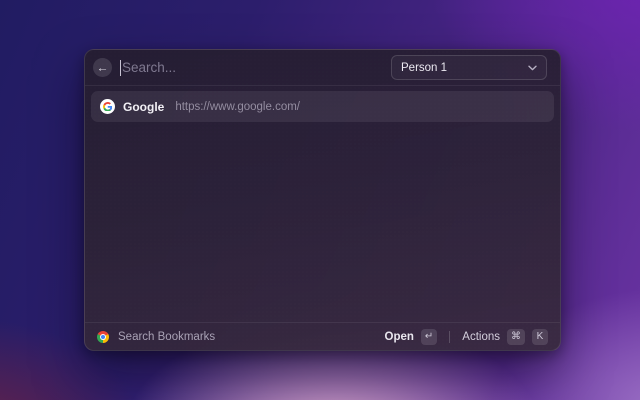  I want to click on footer-bar: Search Bookmarks Open ↵ Actions ⌘ K, so click(322, 336).